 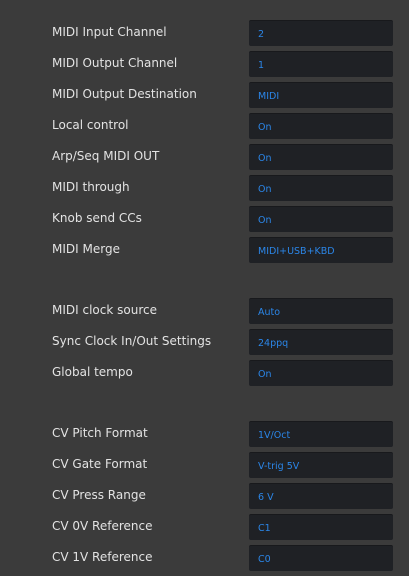 I want to click on setting-row-cv-gate-format: CV Gate Format V-trig 5V, so click(x=204, y=465).